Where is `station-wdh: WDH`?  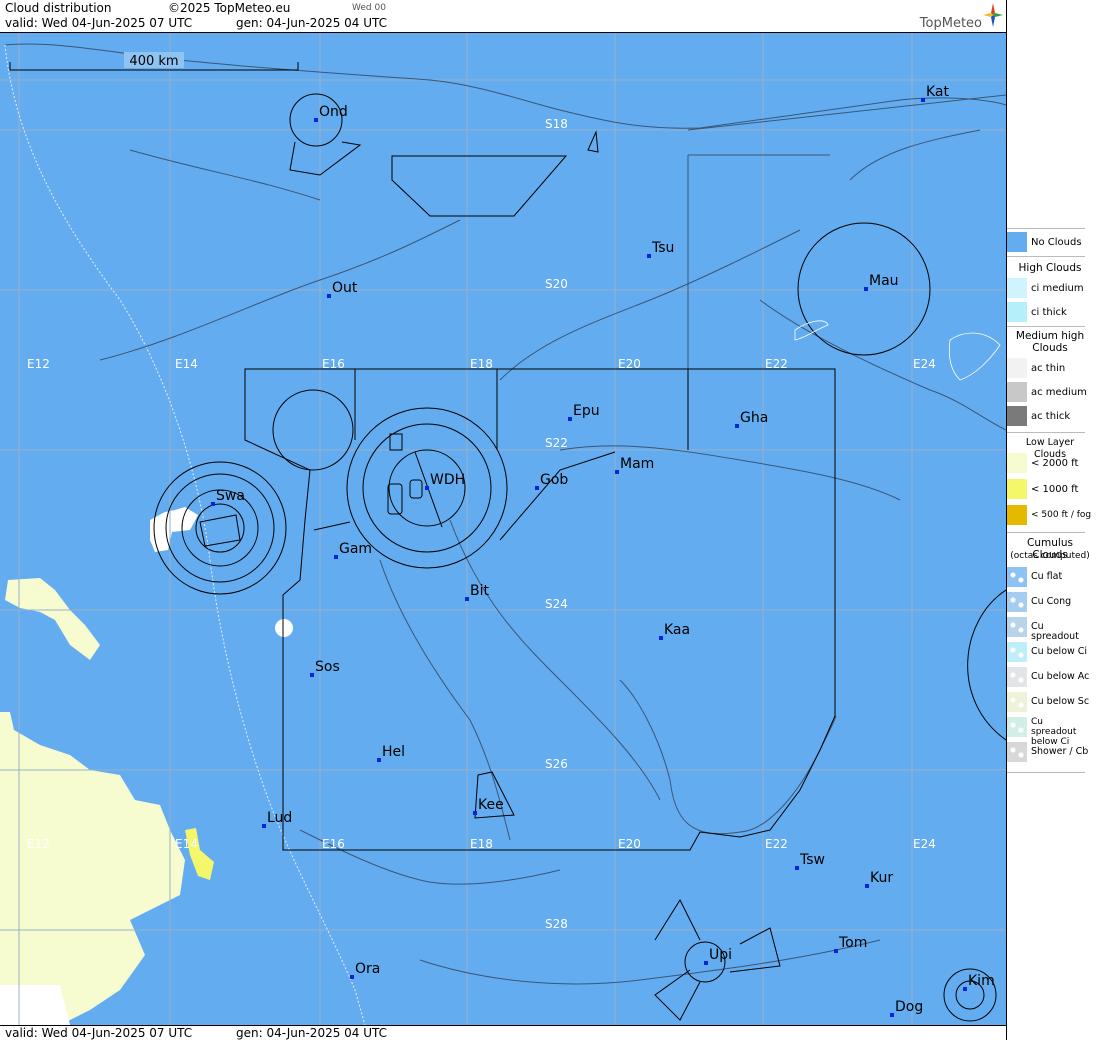
station-wdh: WDH is located at coordinates (445, 481).